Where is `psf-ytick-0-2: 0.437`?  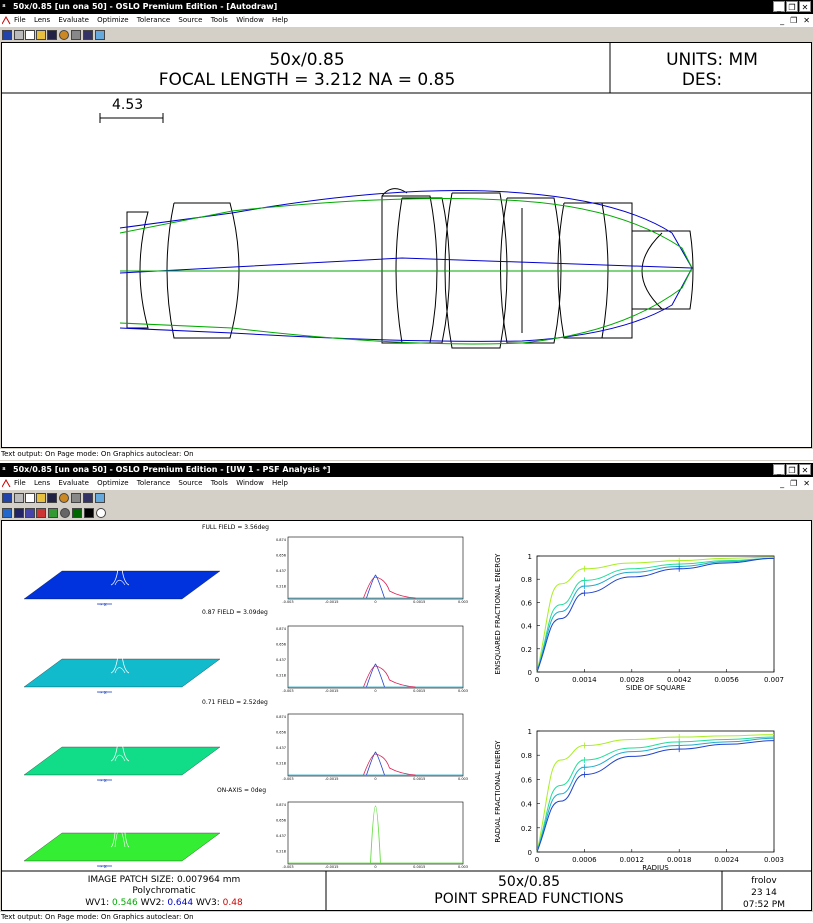 psf-ytick-0-2: 0.437 is located at coordinates (281, 571).